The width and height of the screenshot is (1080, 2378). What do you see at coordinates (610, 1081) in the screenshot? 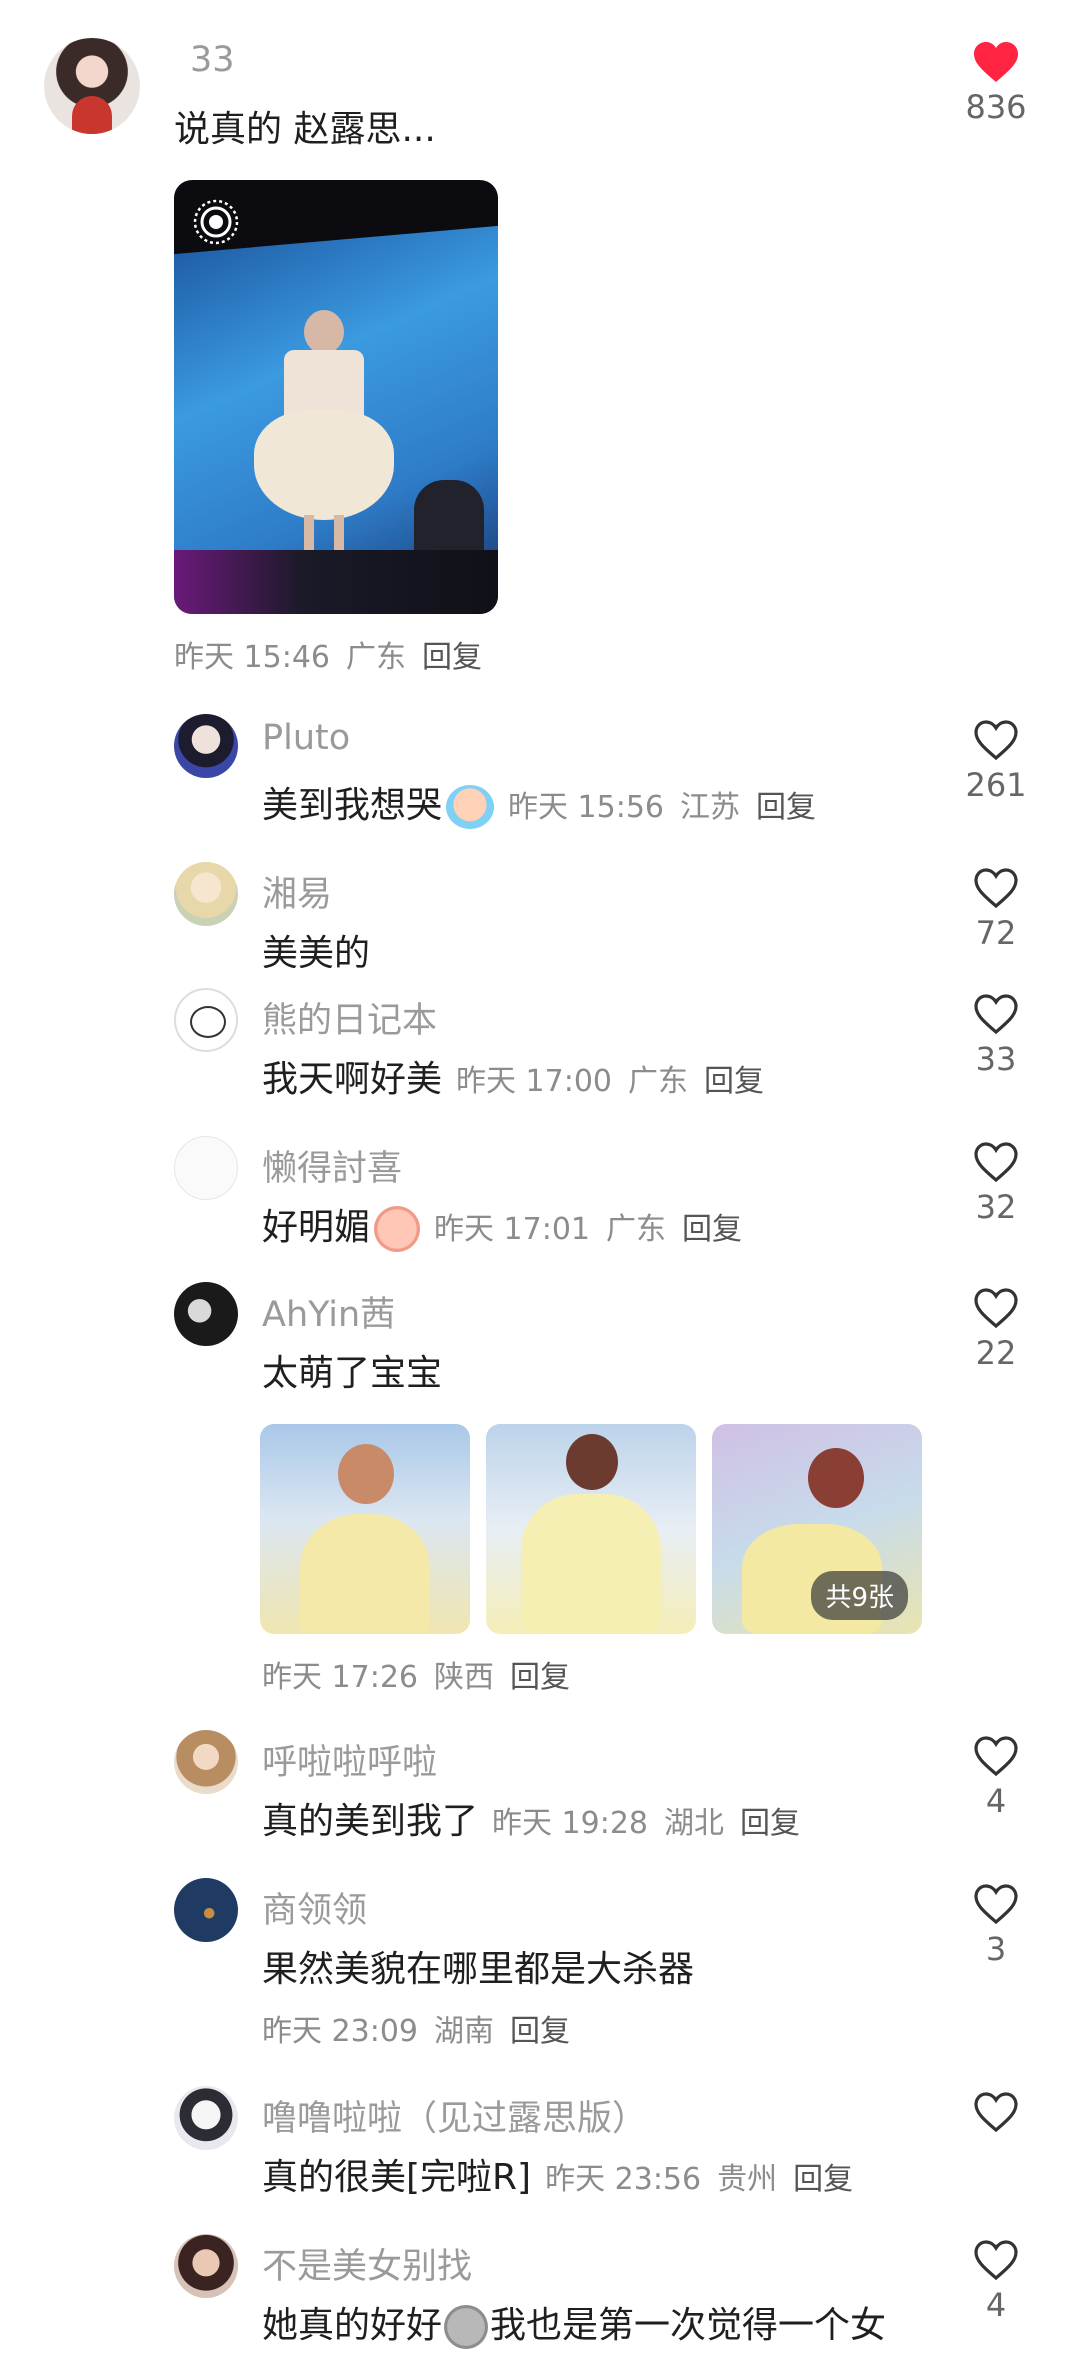
I see `comment-meta: 昨天 17:00 广东 回复` at bounding box center [610, 1081].